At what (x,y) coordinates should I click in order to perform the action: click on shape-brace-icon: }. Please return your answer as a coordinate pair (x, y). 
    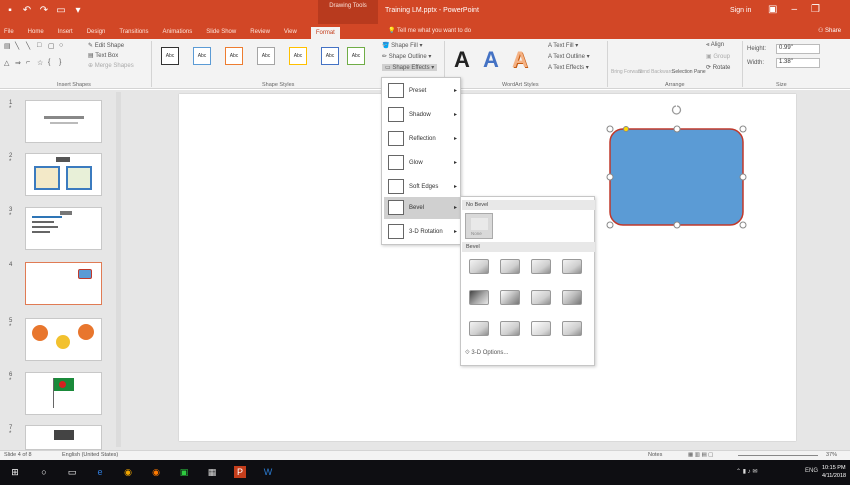
    Looking at the image, I should click on (64, 67).